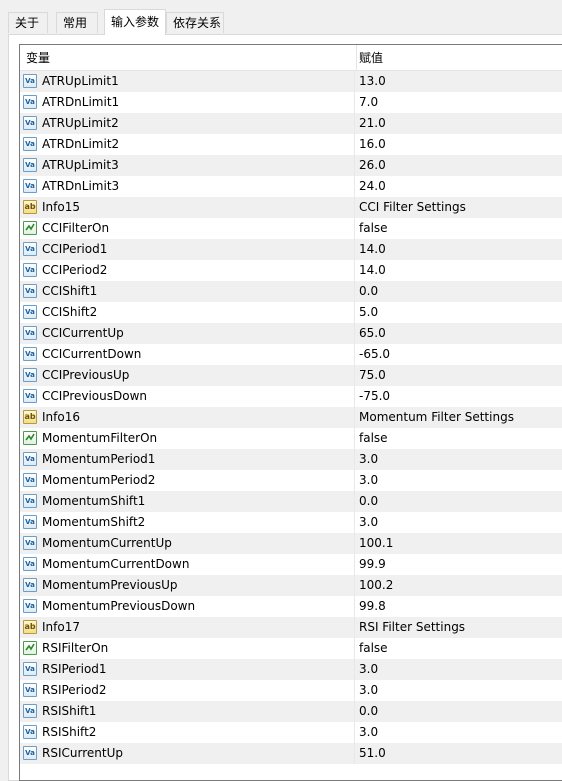 Image resolution: width=562 pixels, height=781 pixels. Describe the element at coordinates (187, 102) in the screenshot. I see `variable-cell: Va ATRDnLimit1` at that location.